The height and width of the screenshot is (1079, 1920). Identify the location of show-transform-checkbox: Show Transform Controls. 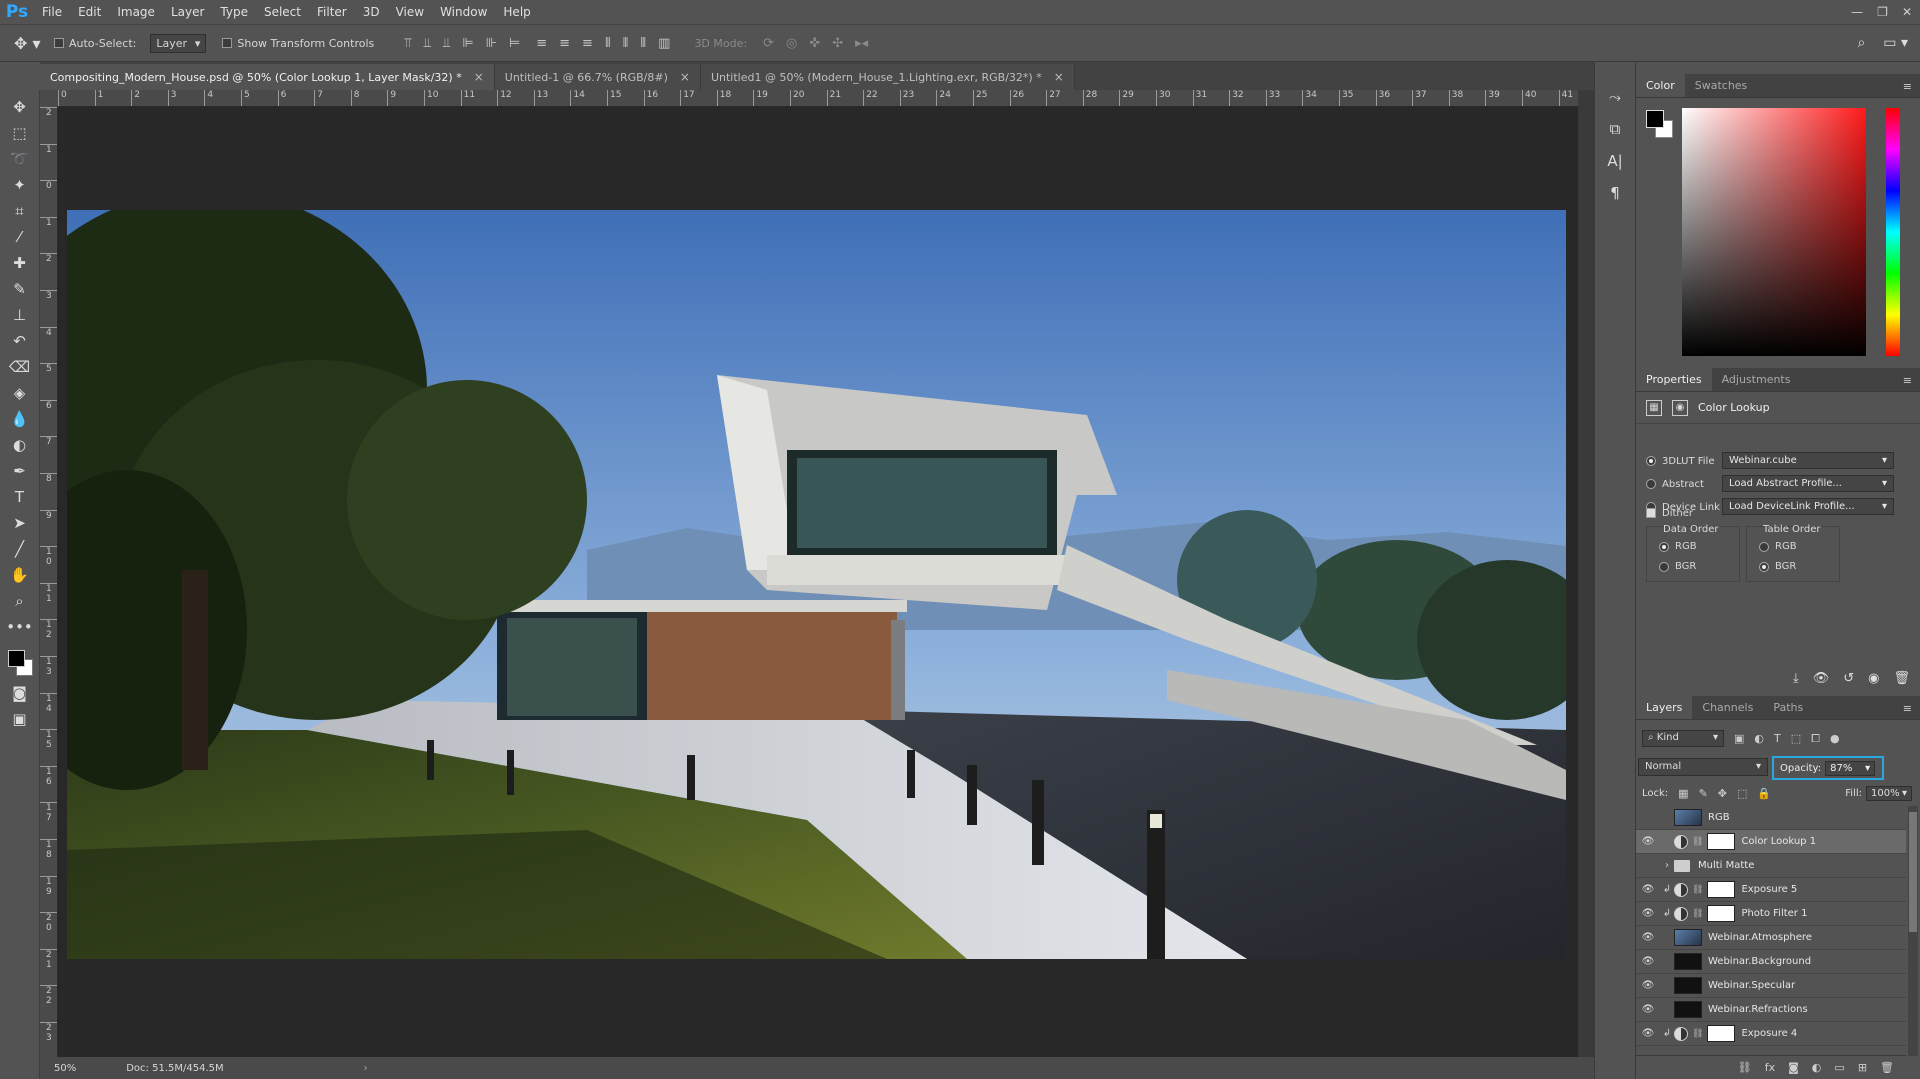
(298, 43).